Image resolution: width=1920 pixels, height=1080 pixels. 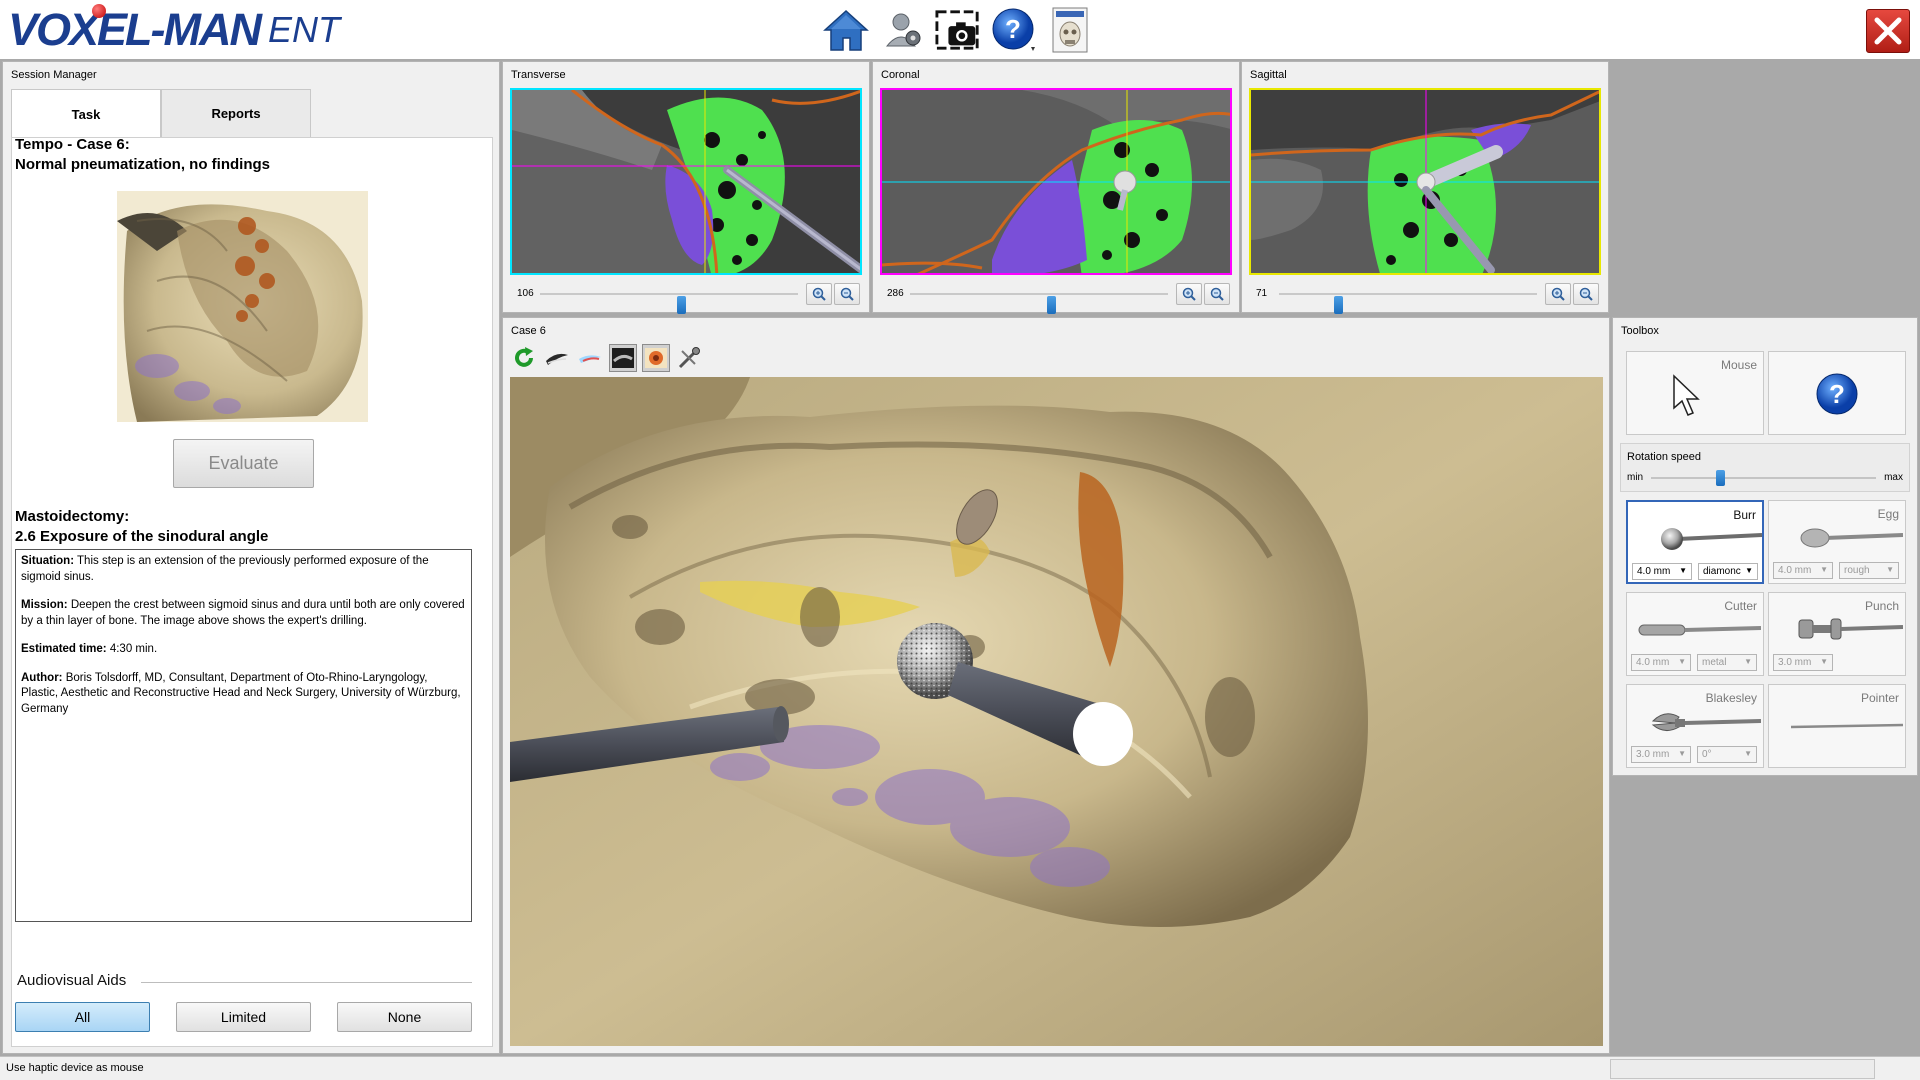 What do you see at coordinates (142, 164) in the screenshot?
I see `case-title-line-2: Normal pneumatization, no findings` at bounding box center [142, 164].